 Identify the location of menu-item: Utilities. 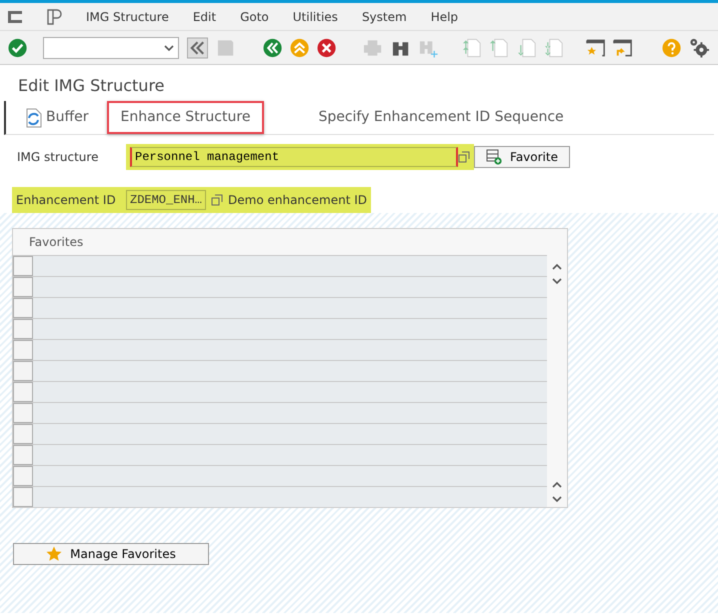
(315, 17).